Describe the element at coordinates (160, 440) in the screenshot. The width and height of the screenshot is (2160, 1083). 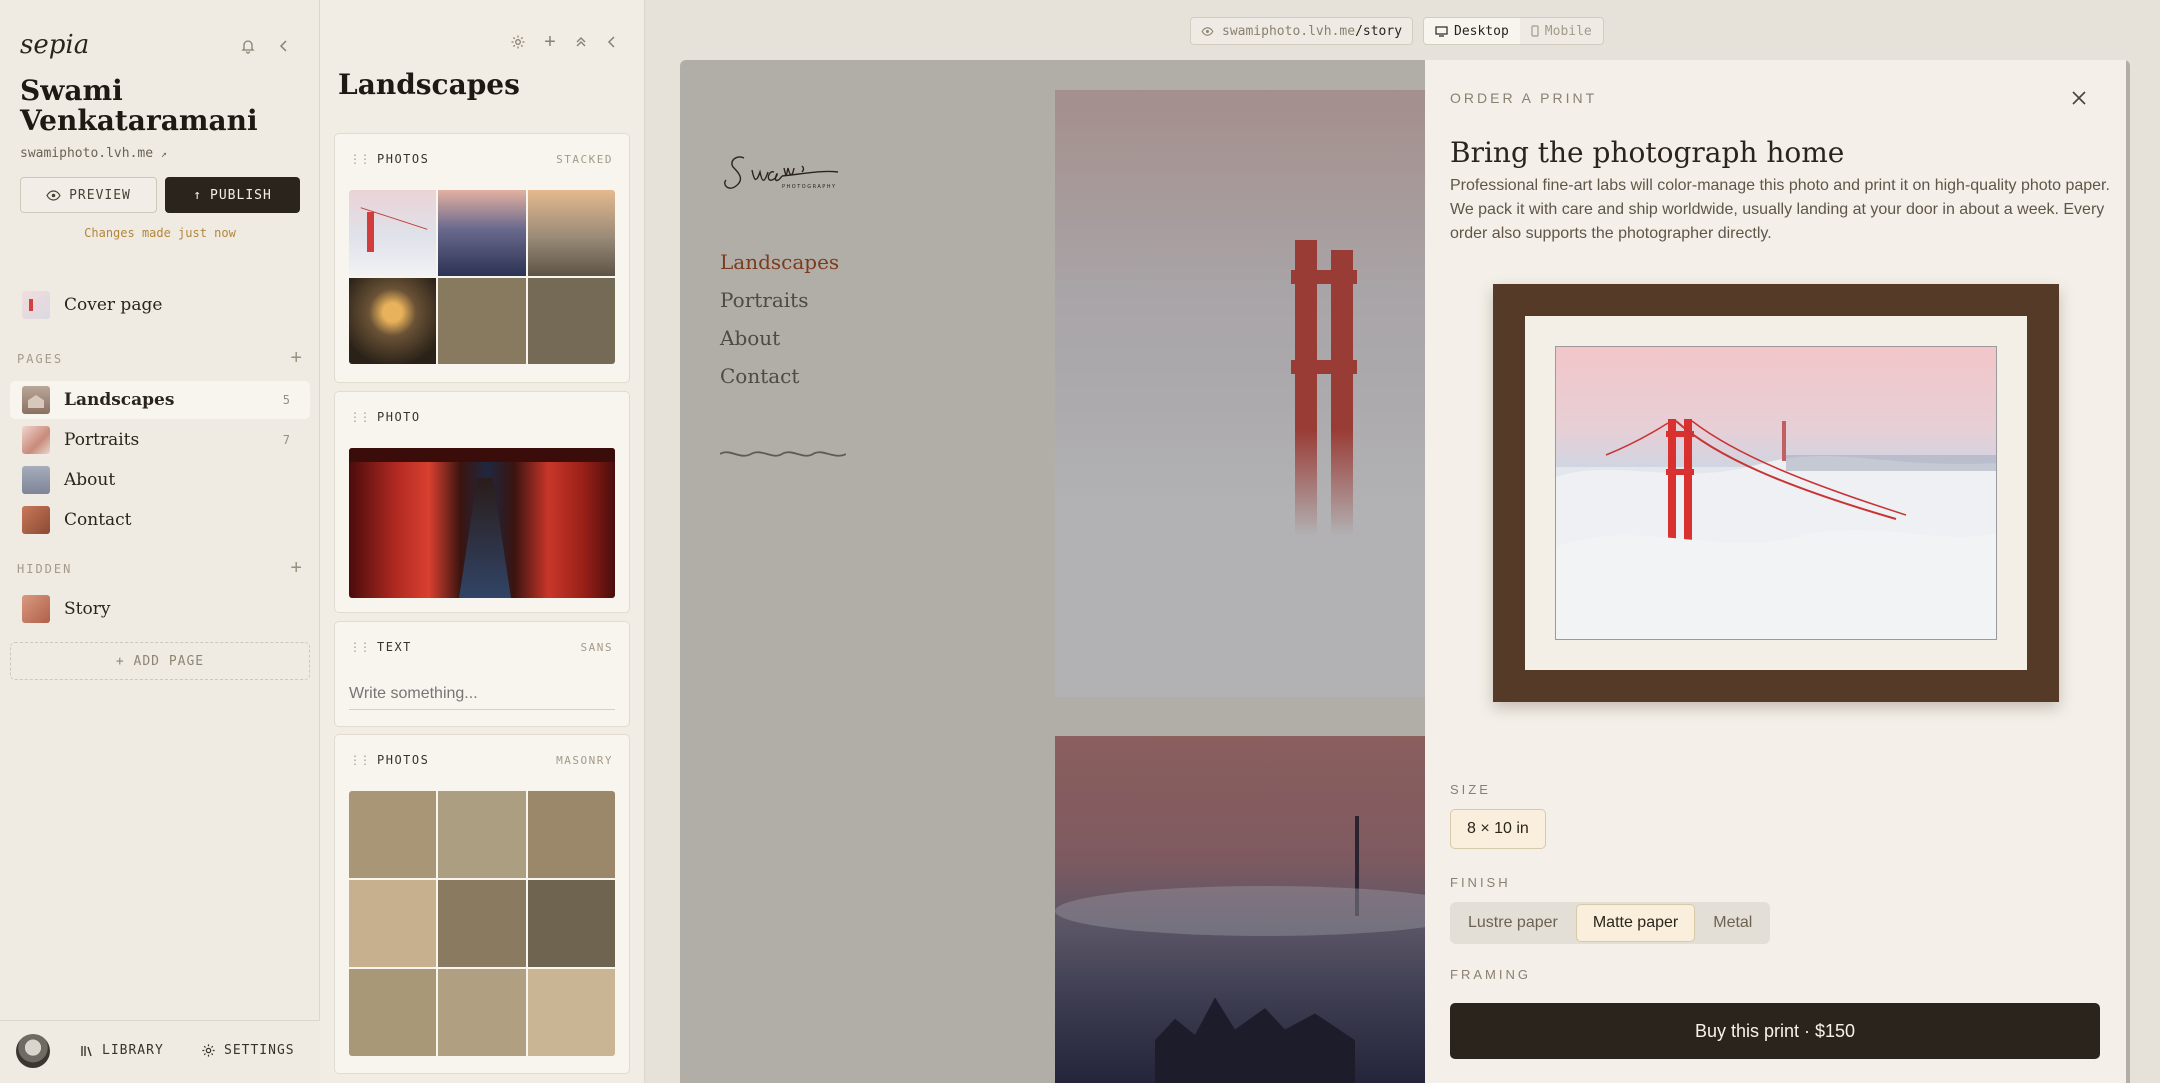
I see `sidebar-item-portraits: Portraits 7` at that location.